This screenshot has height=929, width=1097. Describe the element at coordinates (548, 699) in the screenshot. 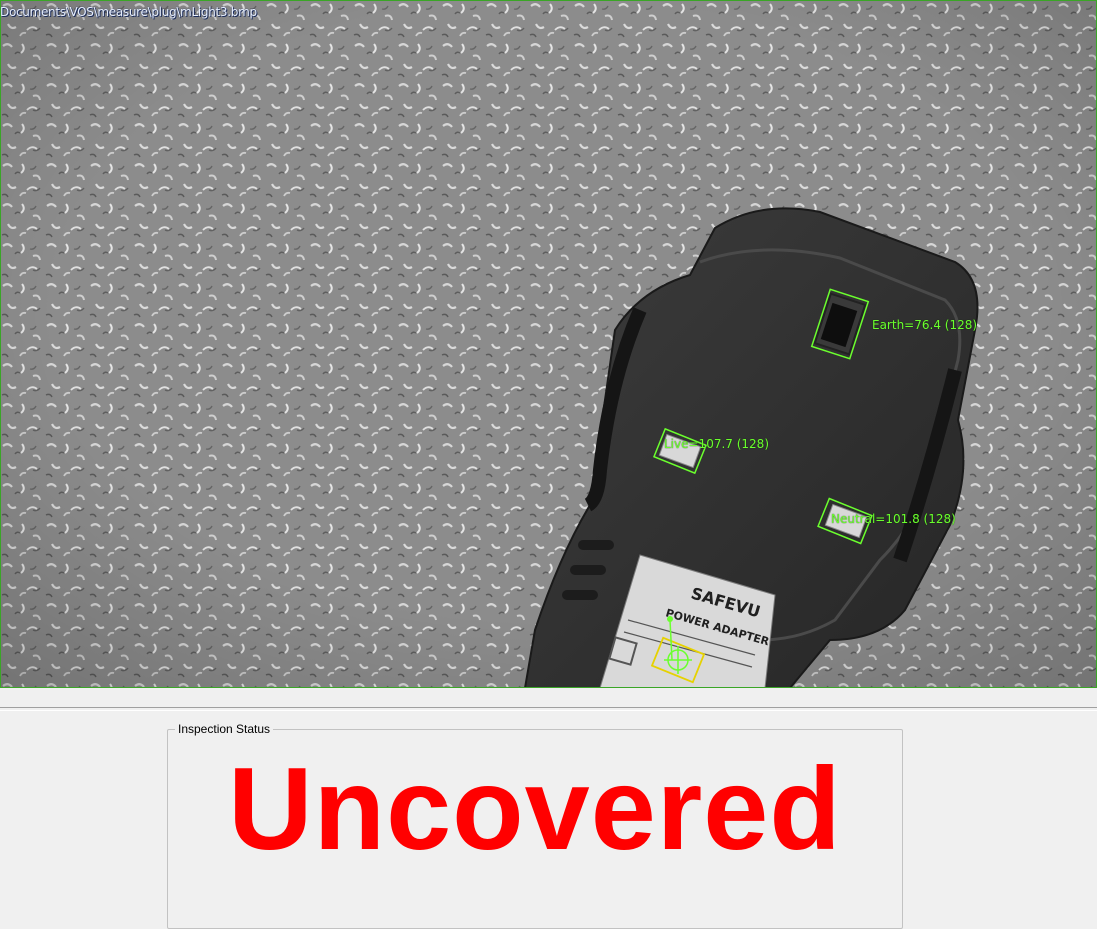

I see `panel-separator` at that location.